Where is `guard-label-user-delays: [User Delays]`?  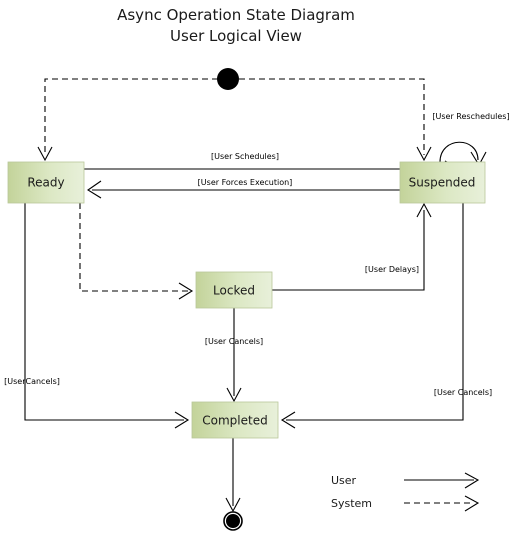
guard-label-user-delays: [User Delays] is located at coordinates (392, 269).